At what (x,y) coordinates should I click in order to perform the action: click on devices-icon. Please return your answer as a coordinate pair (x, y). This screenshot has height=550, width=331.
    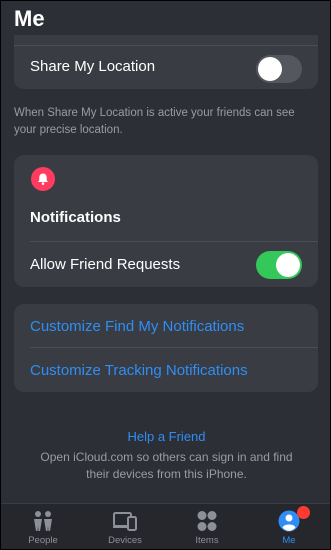
    Looking at the image, I should click on (125, 521).